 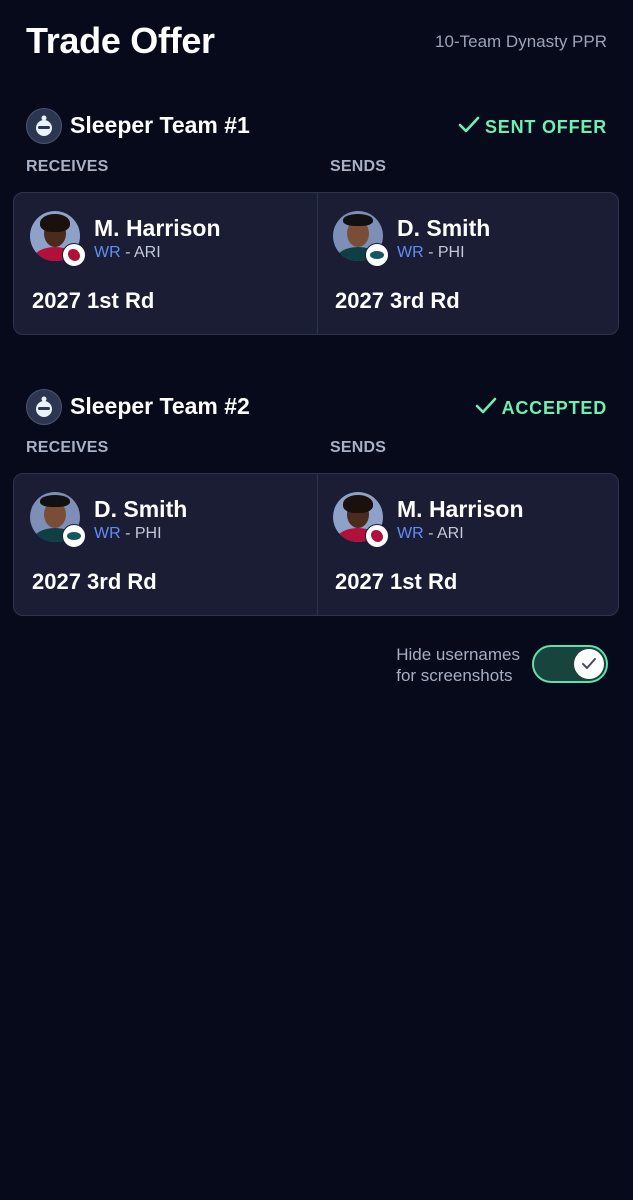 I want to click on status-badge: ACCEPTED, so click(x=540, y=407).